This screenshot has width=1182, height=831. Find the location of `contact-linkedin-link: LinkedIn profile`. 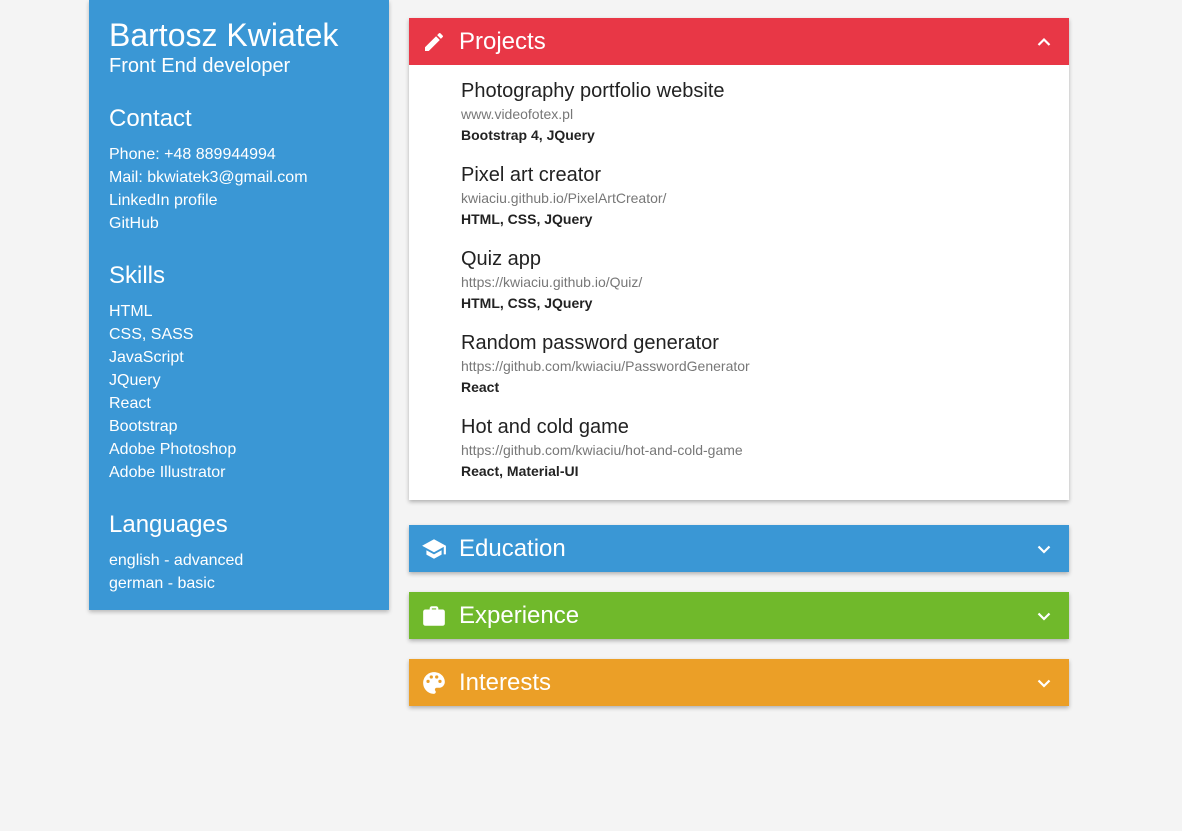

contact-linkedin-link: LinkedIn profile is located at coordinates (239, 200).